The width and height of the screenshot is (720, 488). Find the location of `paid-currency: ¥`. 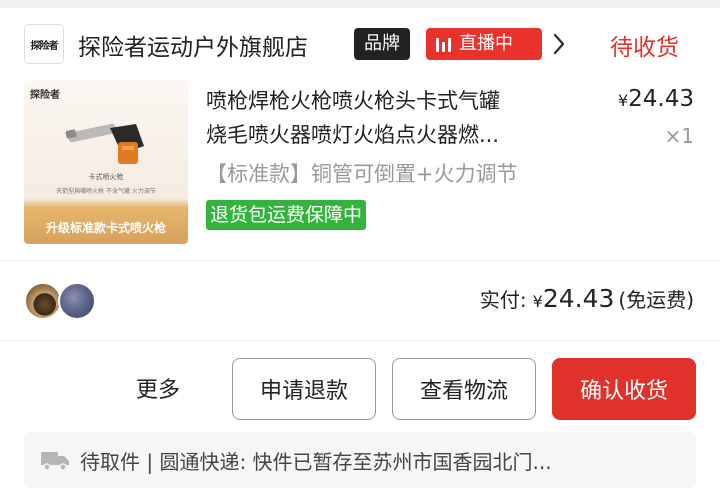

paid-currency: ¥ is located at coordinates (537, 301).